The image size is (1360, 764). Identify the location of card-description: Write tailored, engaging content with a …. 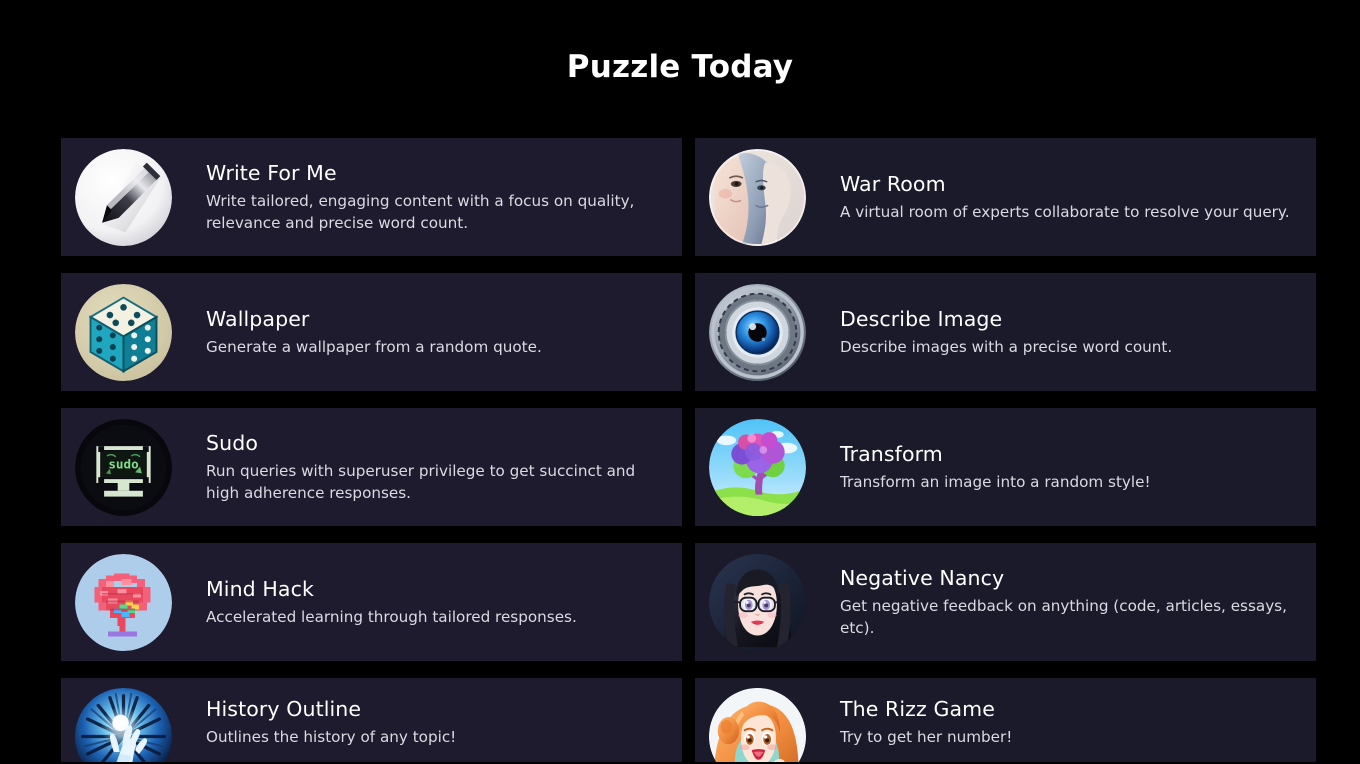
(420, 212).